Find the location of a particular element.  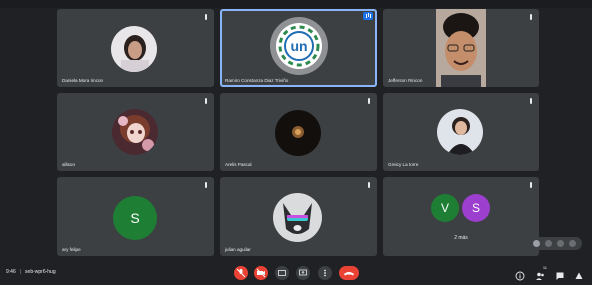

participant-avatar: un is located at coordinates (299, 46).